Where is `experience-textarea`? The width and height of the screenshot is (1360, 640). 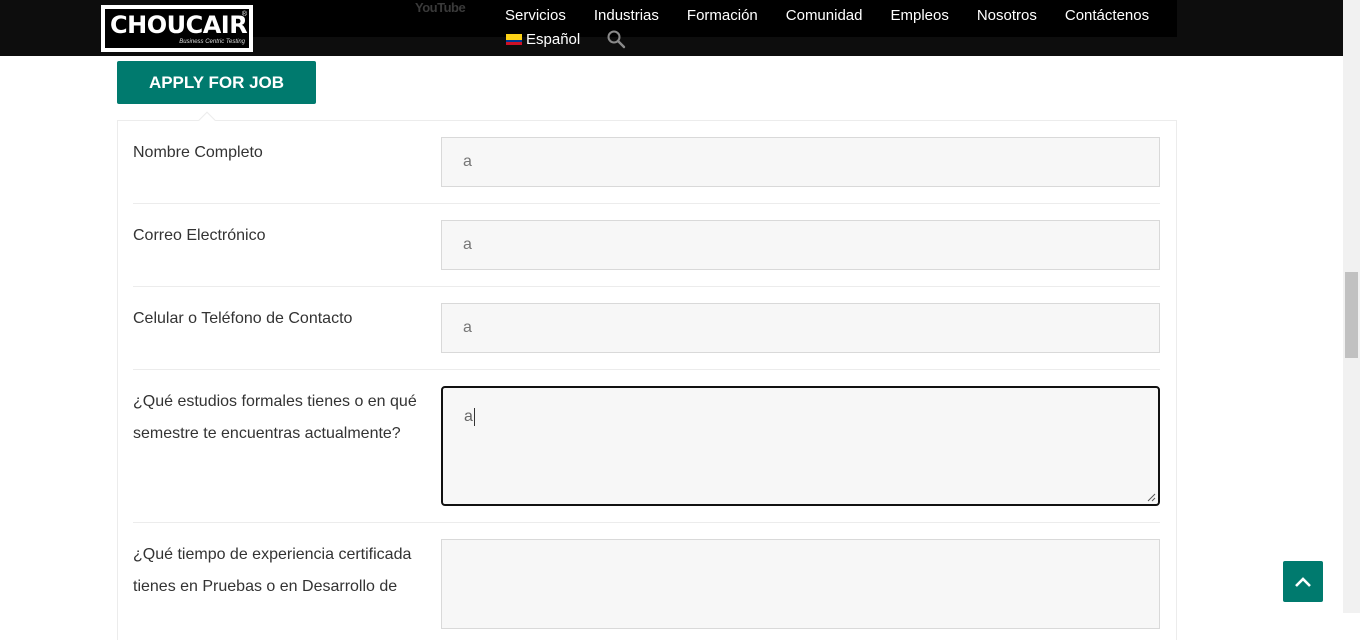 experience-textarea is located at coordinates (800, 584).